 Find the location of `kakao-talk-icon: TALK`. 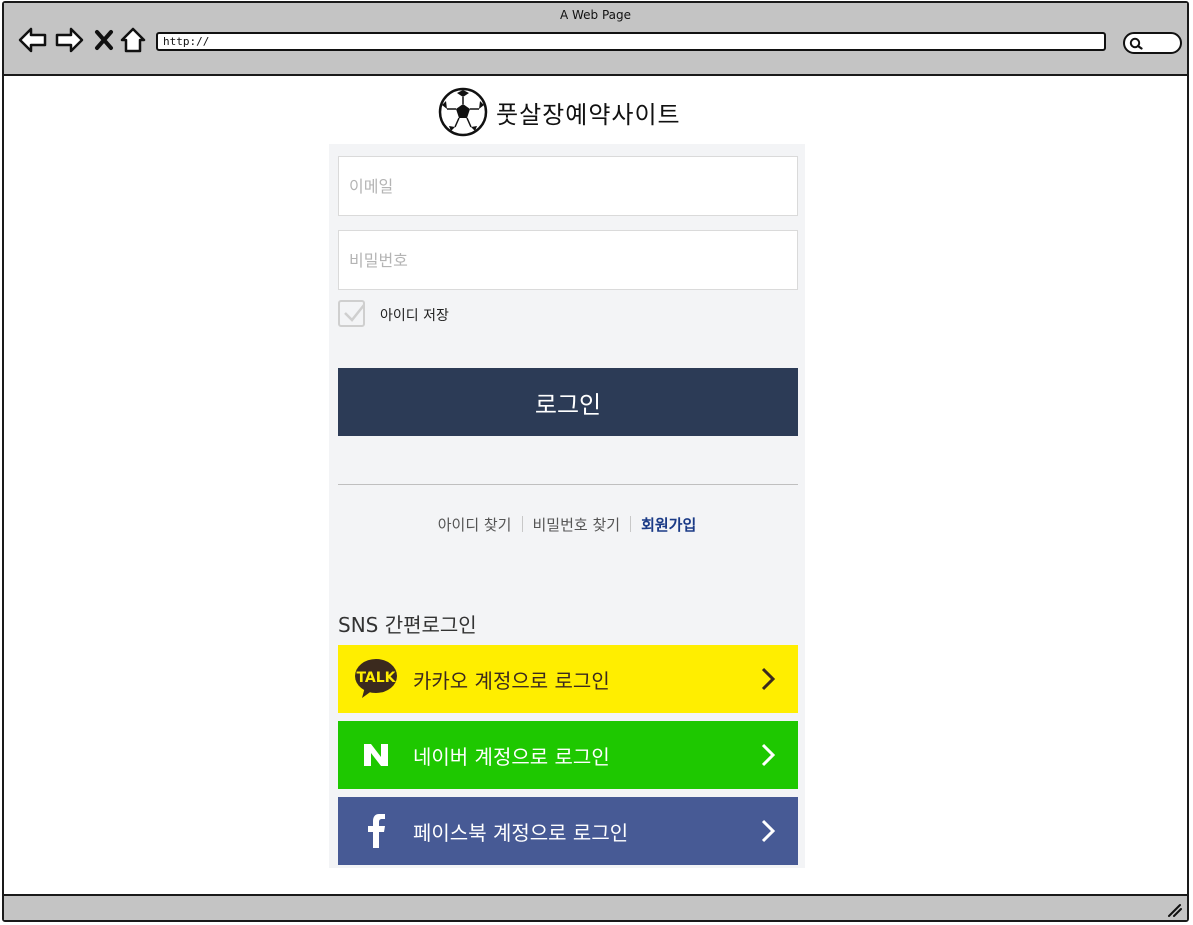

kakao-talk-icon: TALK is located at coordinates (375, 678).